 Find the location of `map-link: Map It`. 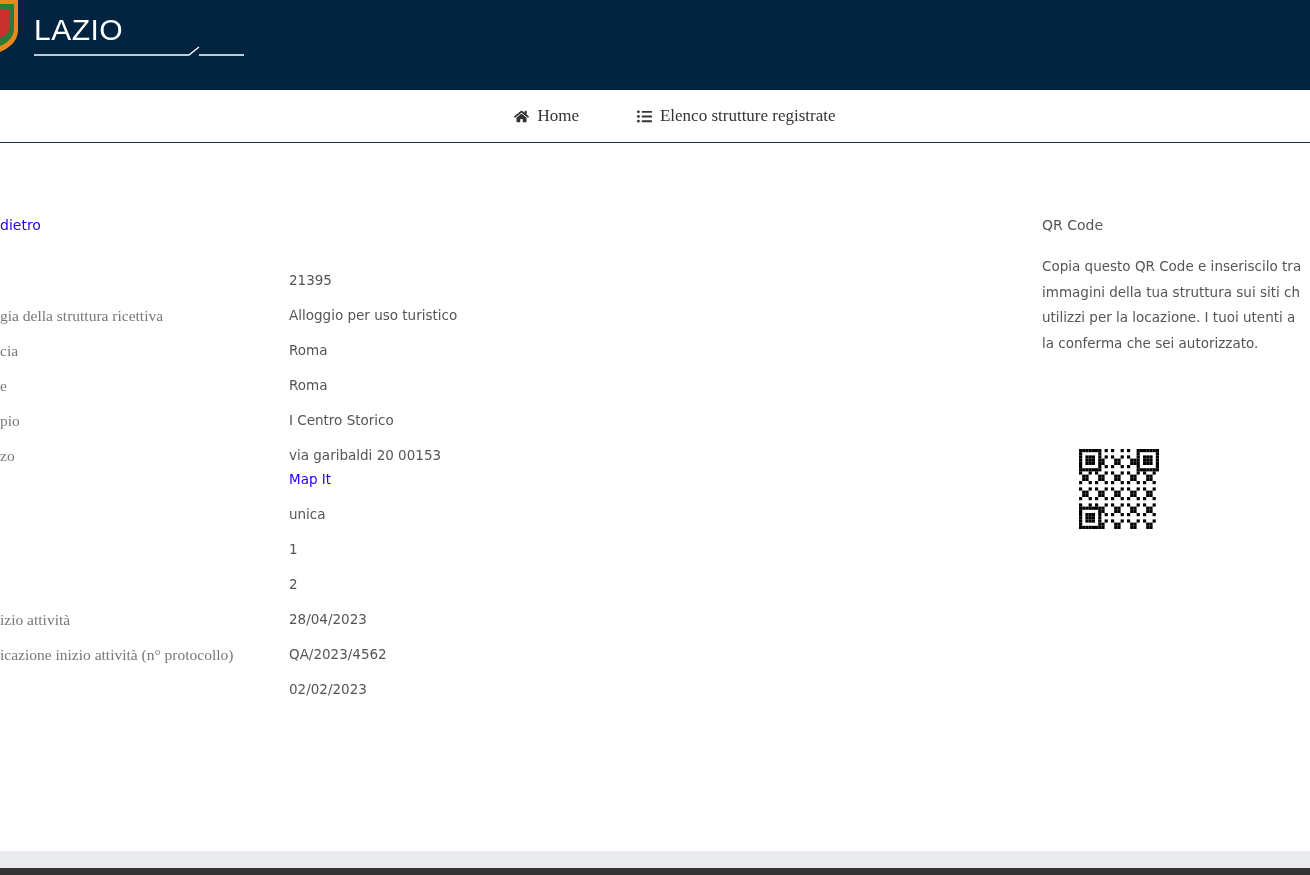

map-link: Map It is located at coordinates (373, 479).